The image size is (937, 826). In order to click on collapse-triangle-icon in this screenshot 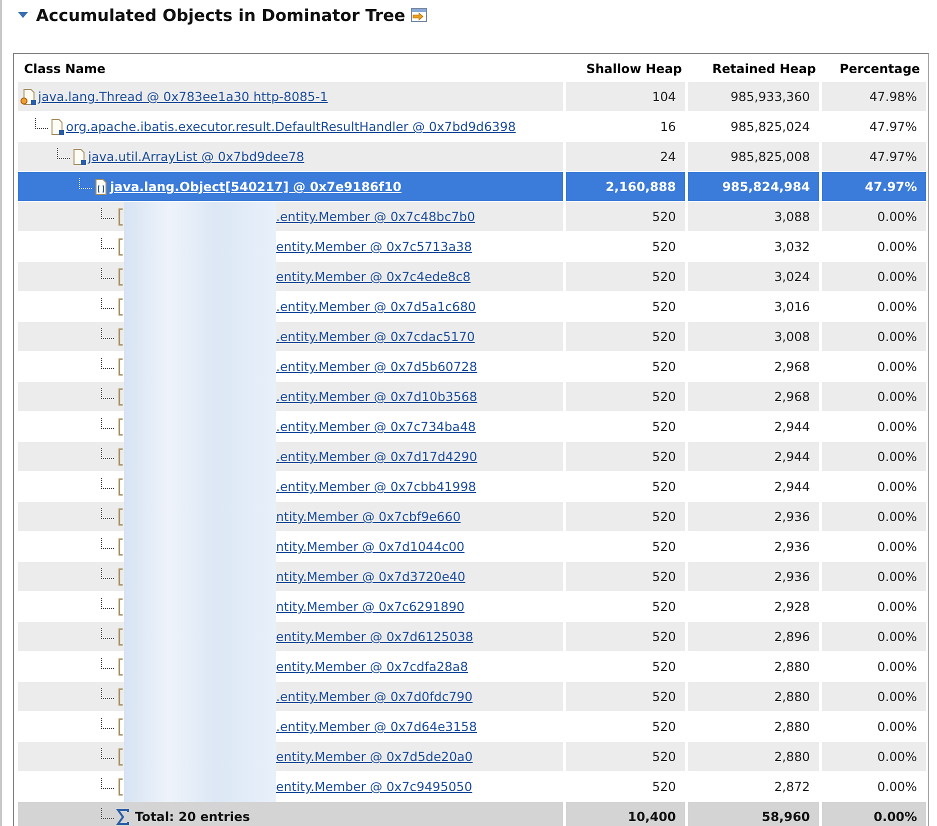, I will do `click(23, 15)`.